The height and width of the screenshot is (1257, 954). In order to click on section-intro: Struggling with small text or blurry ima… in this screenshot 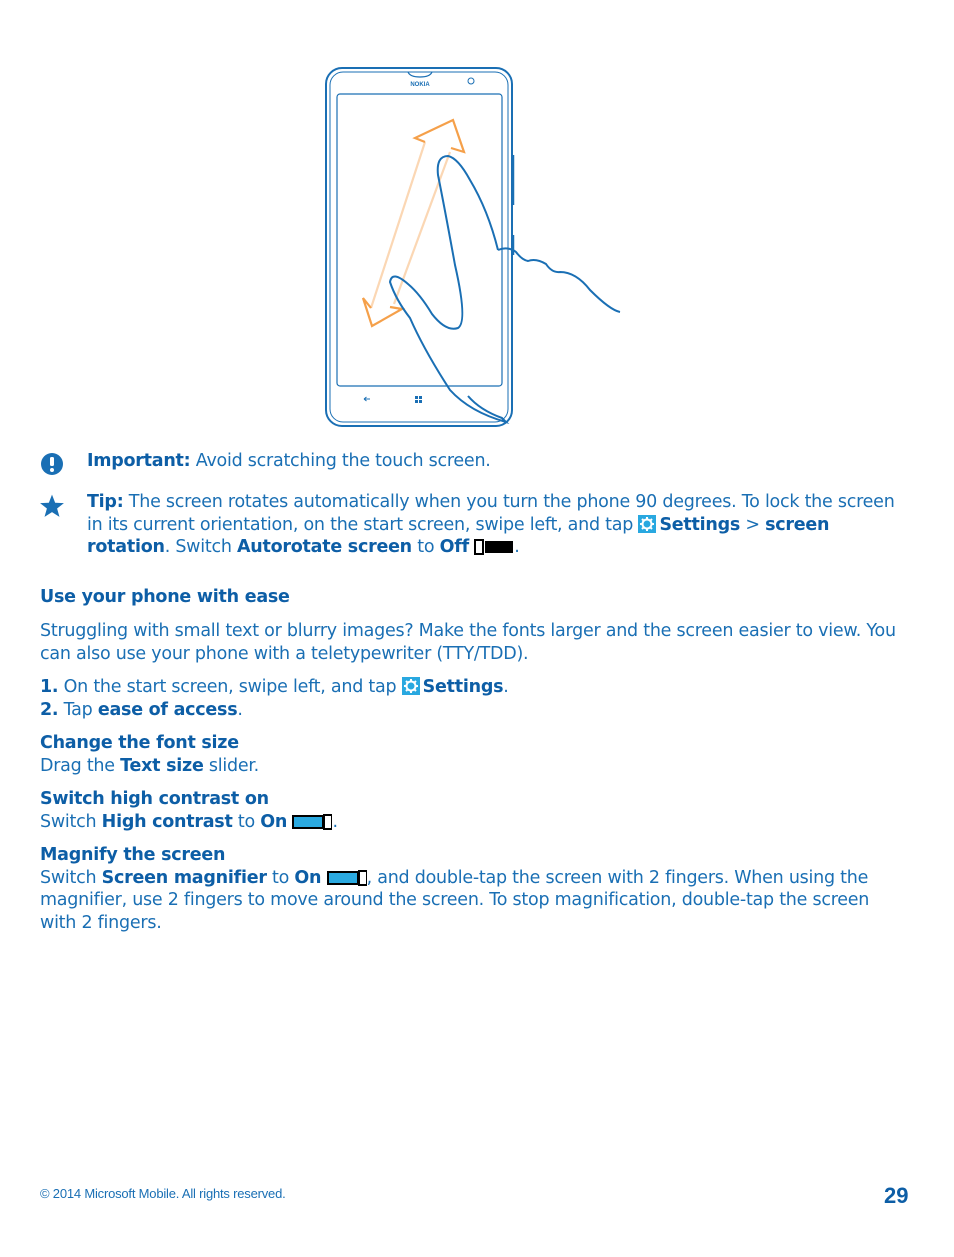, I will do `click(468, 642)`.